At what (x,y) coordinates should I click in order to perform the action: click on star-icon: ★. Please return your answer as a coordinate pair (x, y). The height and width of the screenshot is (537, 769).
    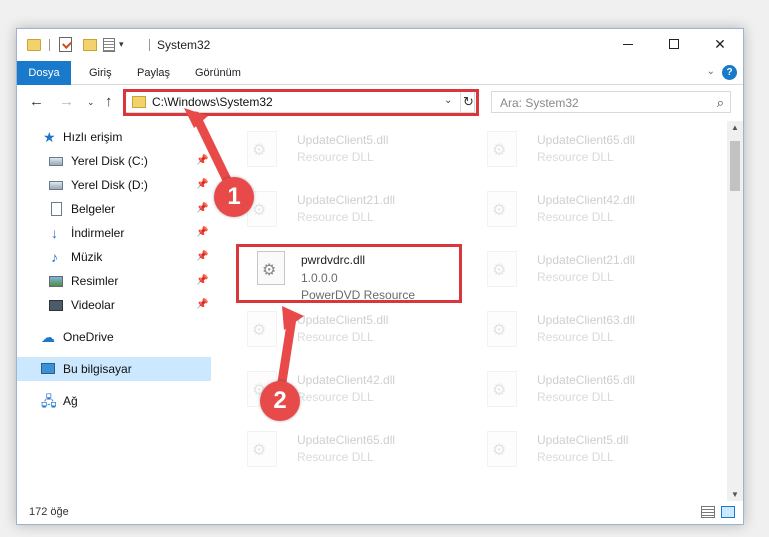
    Looking at the image, I should click on (49, 137).